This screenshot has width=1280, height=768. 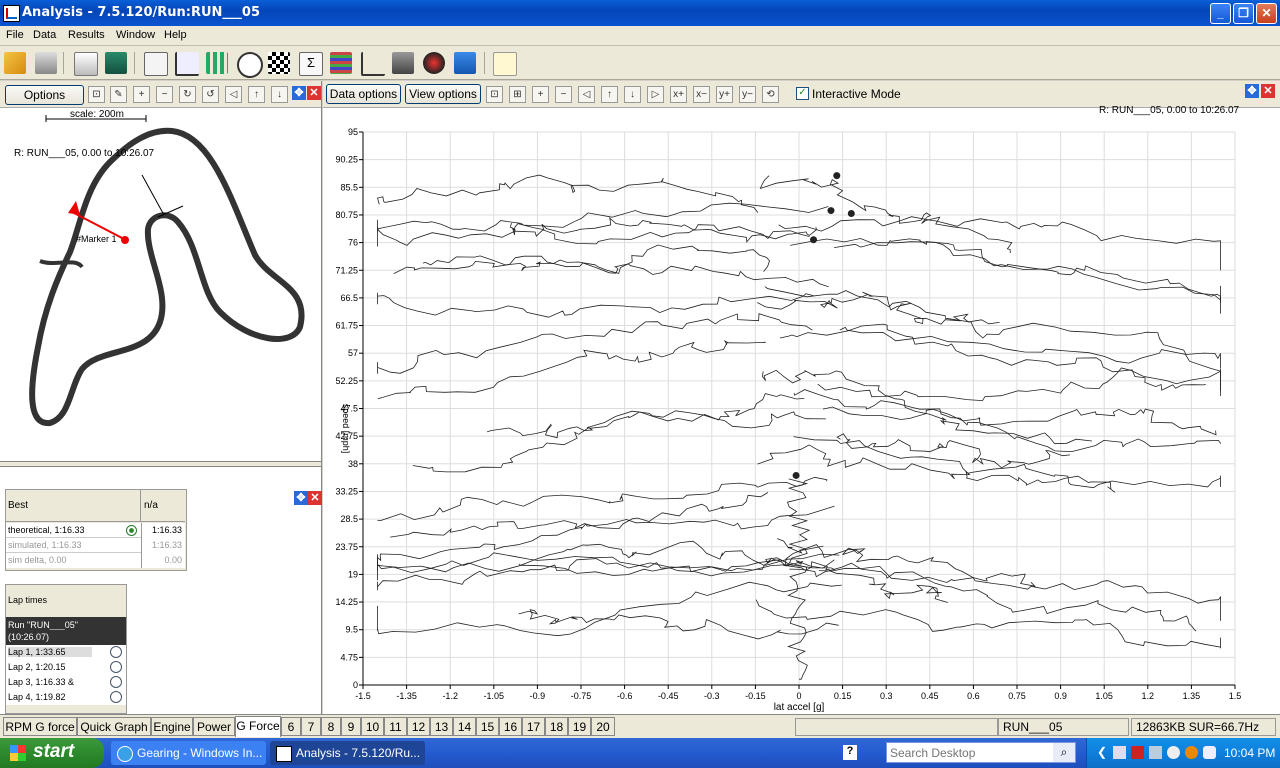 I want to click on stopwatch-icon, so click(x=250, y=65).